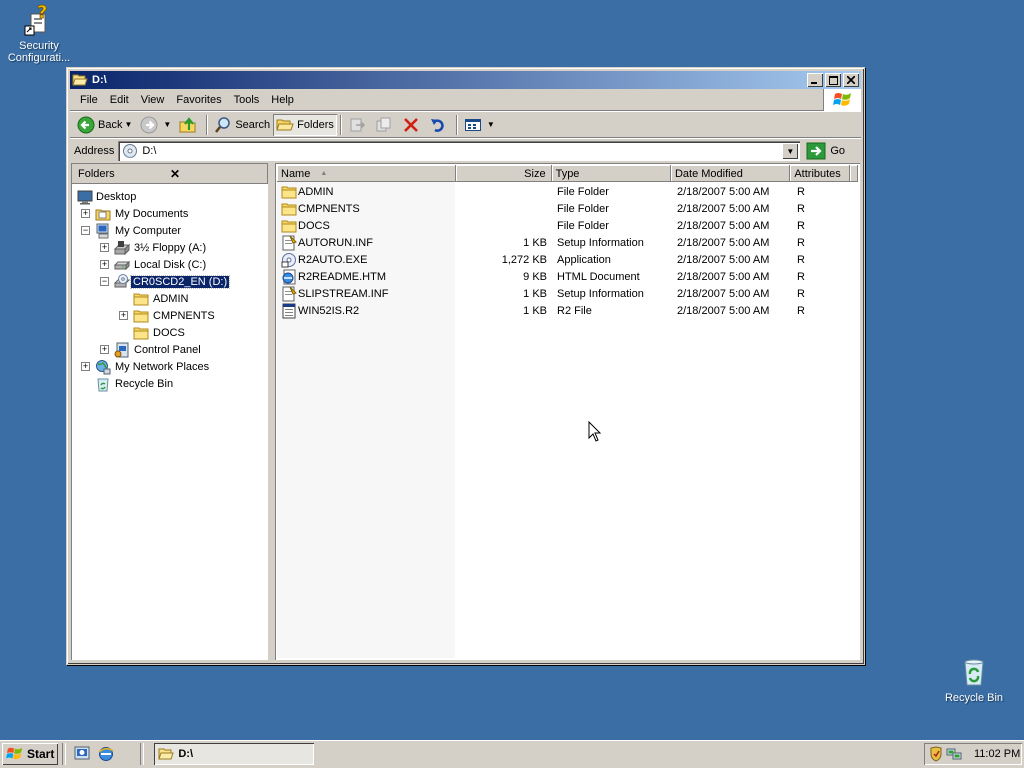 The image size is (1024, 768). What do you see at coordinates (936, 754) in the screenshot?
I see `tray-security-icon` at bounding box center [936, 754].